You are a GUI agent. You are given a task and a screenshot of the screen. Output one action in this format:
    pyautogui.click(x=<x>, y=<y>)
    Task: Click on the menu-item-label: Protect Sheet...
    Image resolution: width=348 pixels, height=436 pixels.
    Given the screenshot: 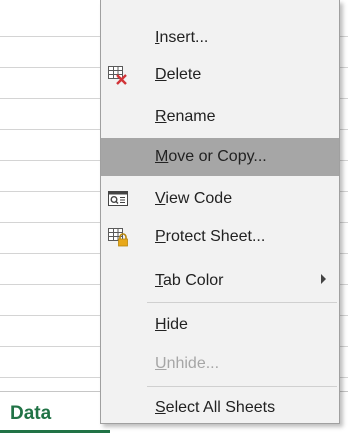 What is the action you would take?
    pyautogui.click(x=210, y=236)
    